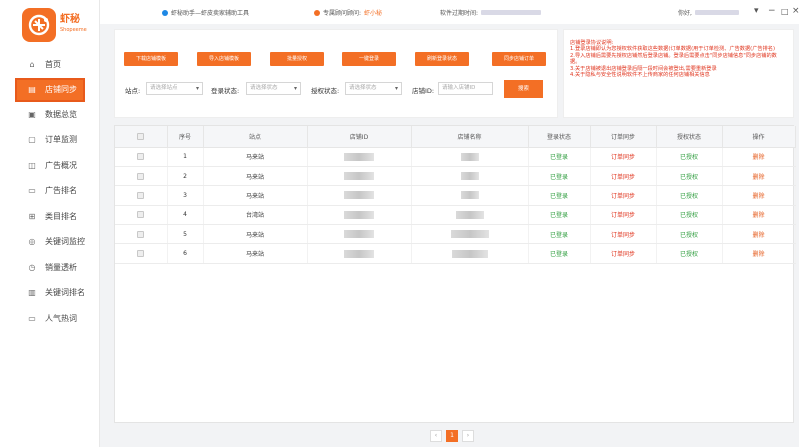  Describe the element at coordinates (255, 253) in the screenshot. I see `row-site: 马来站` at that location.